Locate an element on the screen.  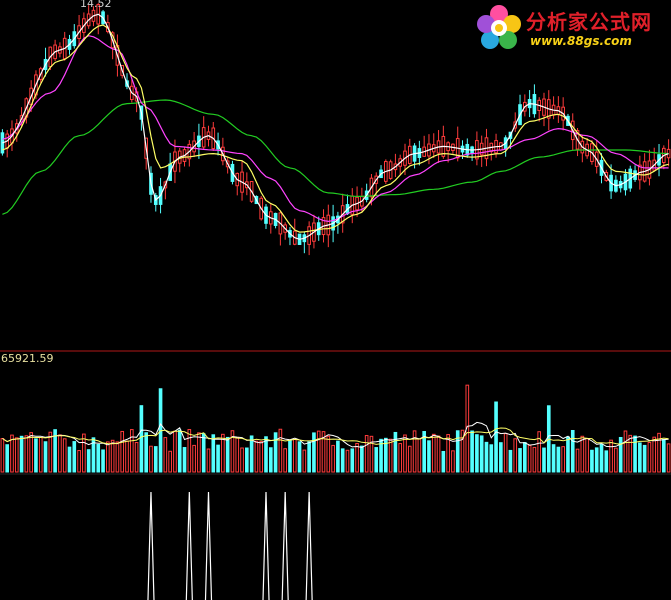
watermark-url: www.88gs.com is located at coordinates (581, 41).